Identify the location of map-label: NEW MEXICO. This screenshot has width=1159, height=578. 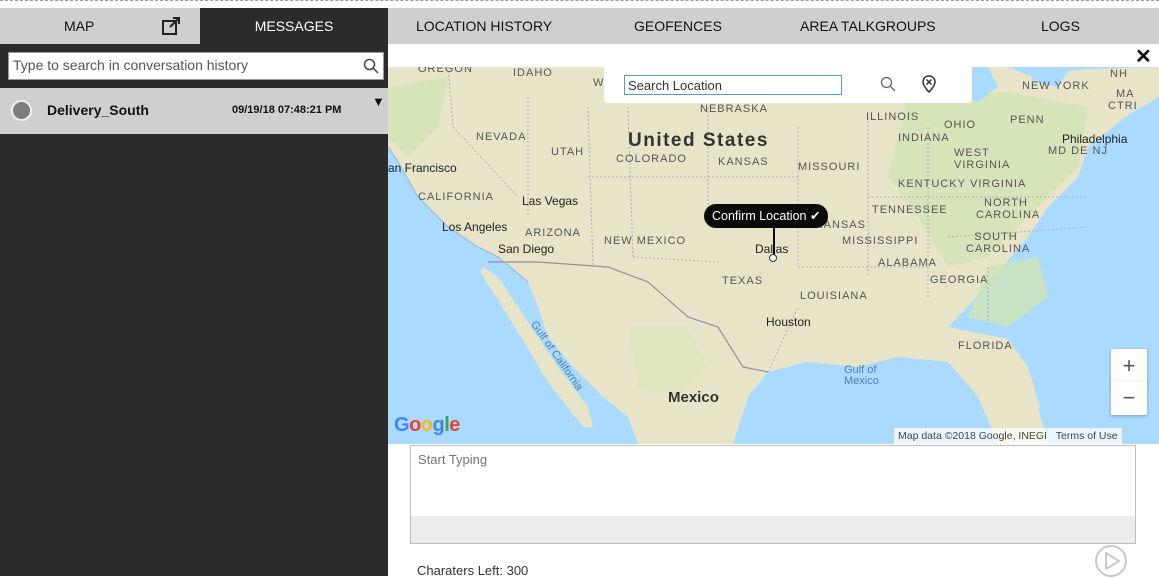
(645, 241).